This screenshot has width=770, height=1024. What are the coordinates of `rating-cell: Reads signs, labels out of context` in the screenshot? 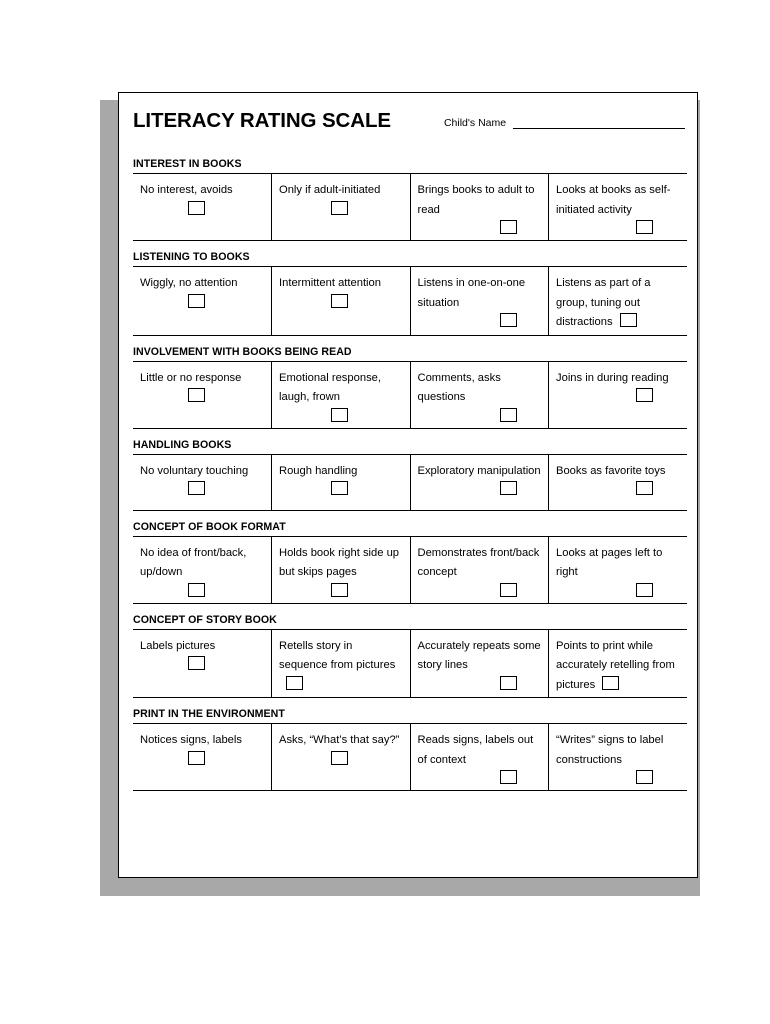 It's located at (479, 757).